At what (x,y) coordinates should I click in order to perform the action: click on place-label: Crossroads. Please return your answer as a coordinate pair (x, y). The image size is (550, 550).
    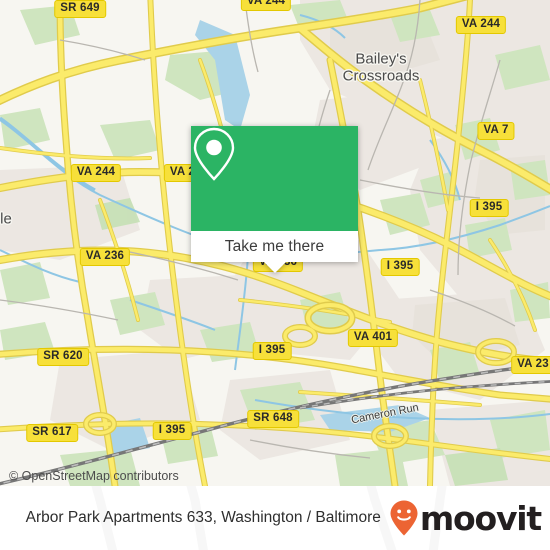
    Looking at the image, I should click on (381, 76).